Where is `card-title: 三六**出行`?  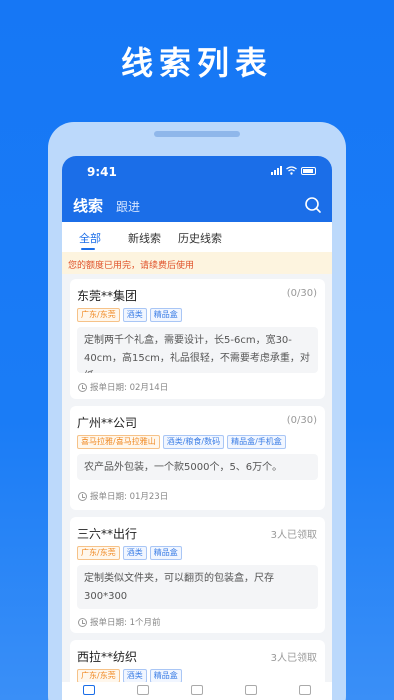 card-title: 三六**出行 is located at coordinates (107, 534).